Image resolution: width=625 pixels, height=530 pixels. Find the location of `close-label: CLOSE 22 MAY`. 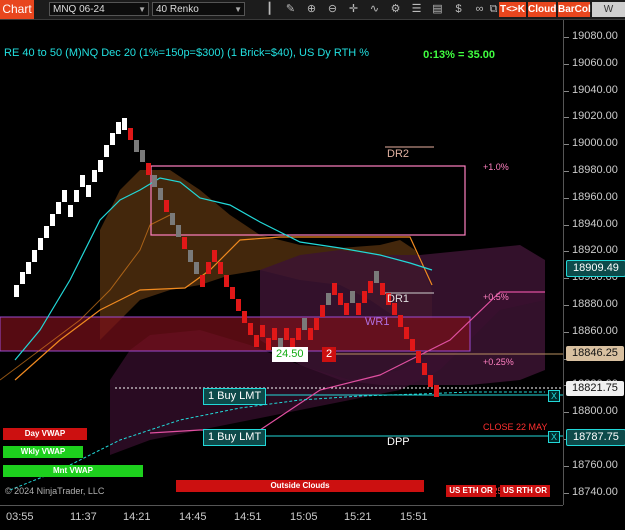

close-label: CLOSE 22 MAY is located at coordinates (515, 427).